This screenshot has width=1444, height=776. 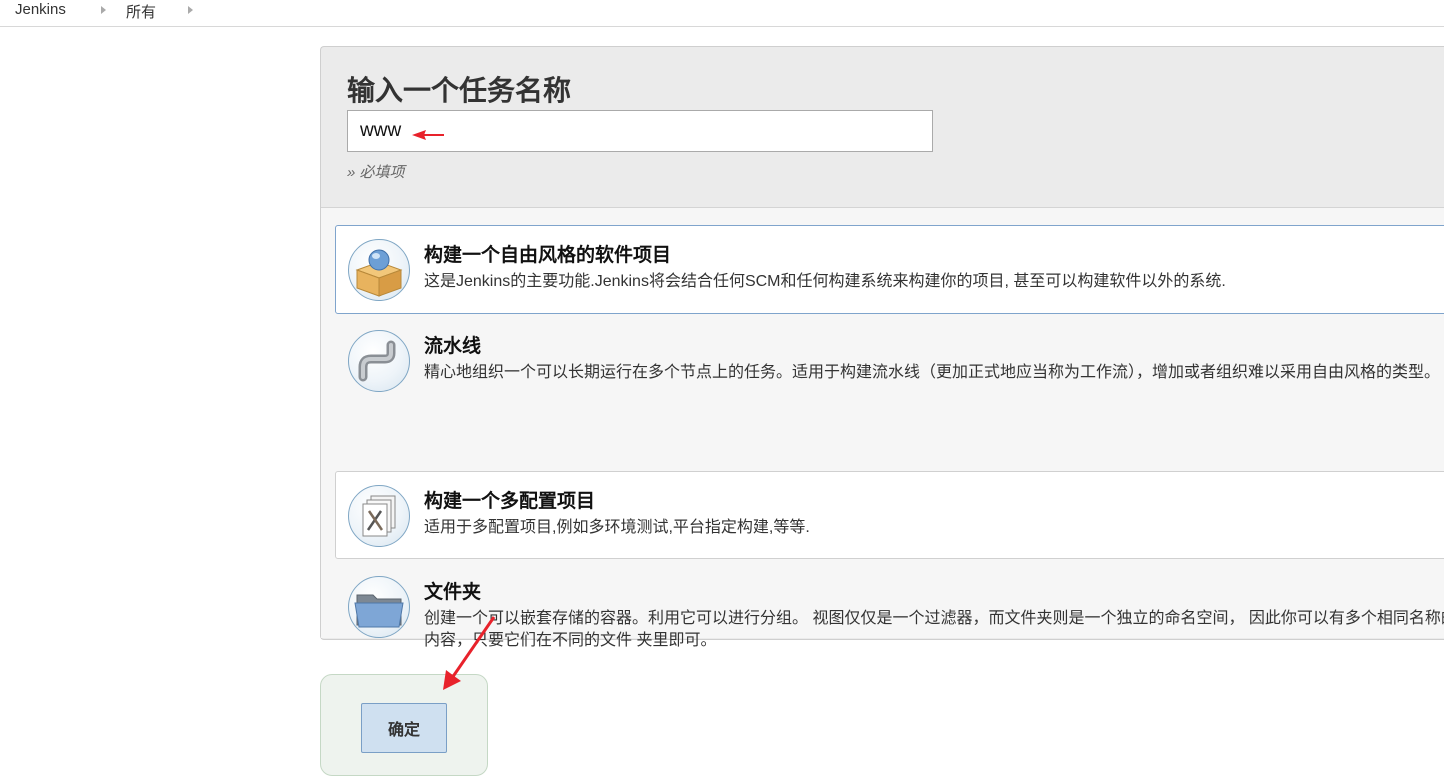 I want to click on ok-button: 确定, so click(x=404, y=728).